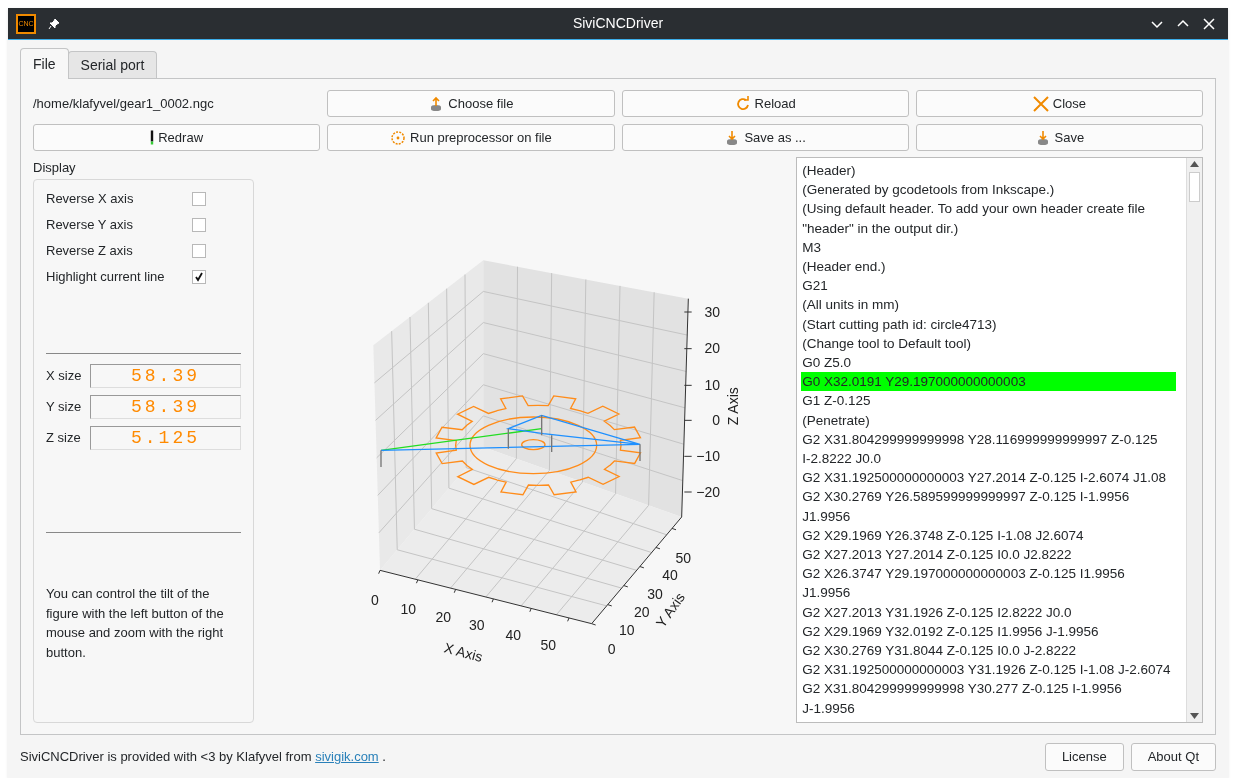 Image resolution: width=1236 pixels, height=778 pixels. Describe the element at coordinates (765, 103) in the screenshot. I see `reload-button: Reload` at that location.